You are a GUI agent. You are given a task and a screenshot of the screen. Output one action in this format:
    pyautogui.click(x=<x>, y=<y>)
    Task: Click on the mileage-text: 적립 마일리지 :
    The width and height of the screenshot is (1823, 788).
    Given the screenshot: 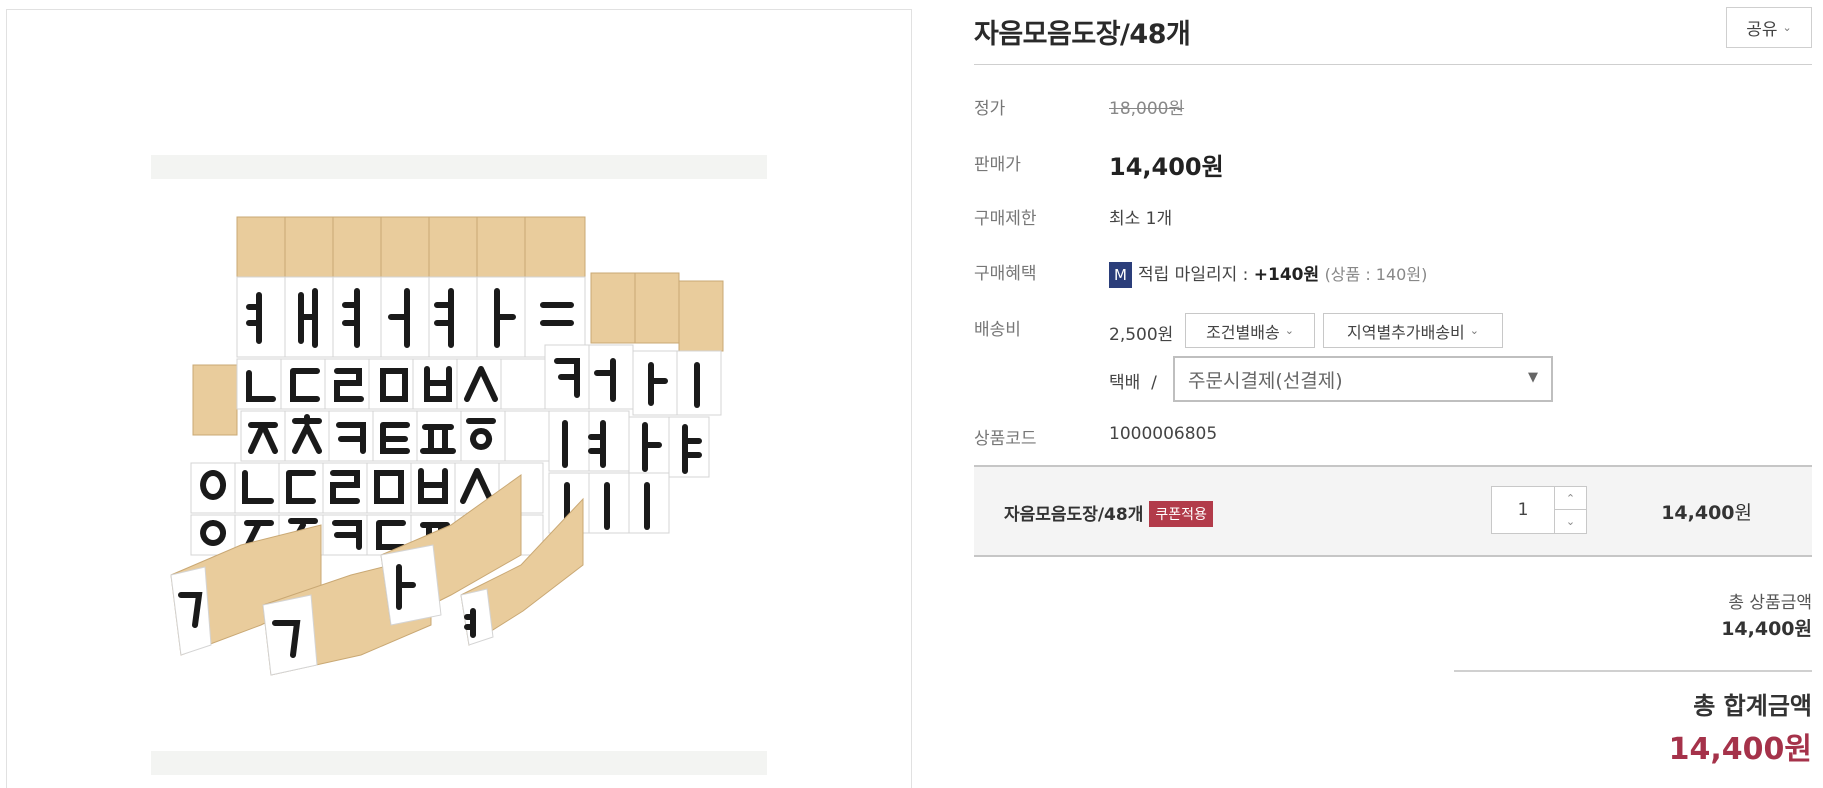 What is the action you would take?
    pyautogui.click(x=1196, y=275)
    